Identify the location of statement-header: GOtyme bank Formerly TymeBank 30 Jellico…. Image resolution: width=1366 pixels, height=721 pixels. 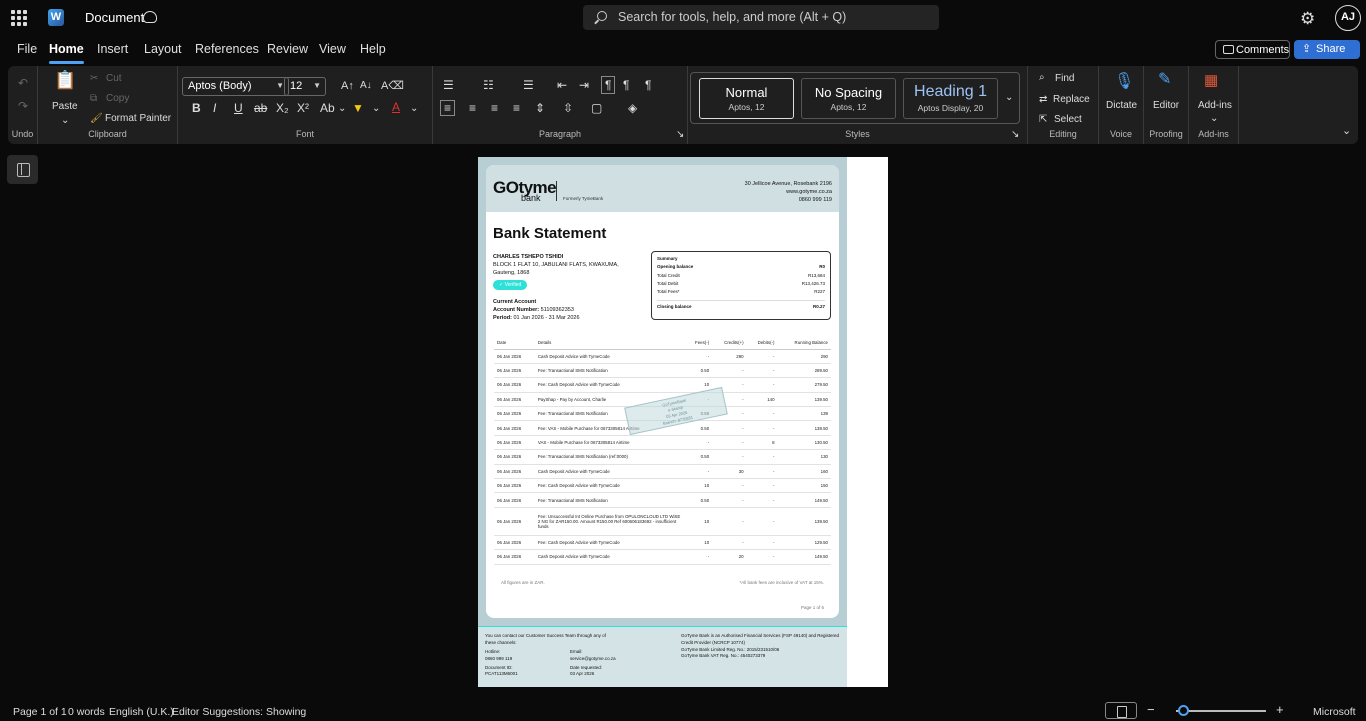
(662, 188).